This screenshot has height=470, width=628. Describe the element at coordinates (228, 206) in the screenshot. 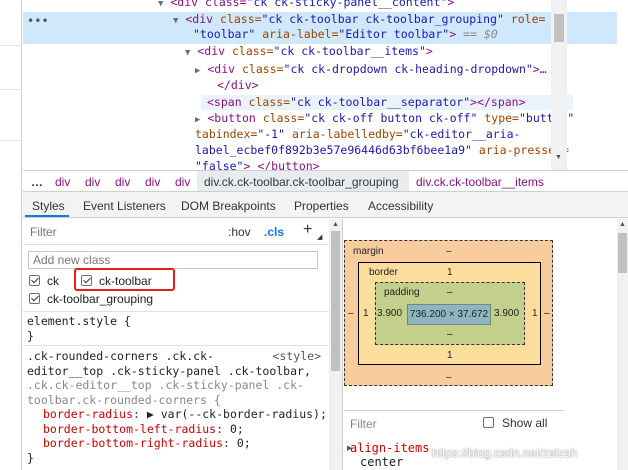

I see `tab-dom-breakpoints: DOM Breakpoints` at that location.